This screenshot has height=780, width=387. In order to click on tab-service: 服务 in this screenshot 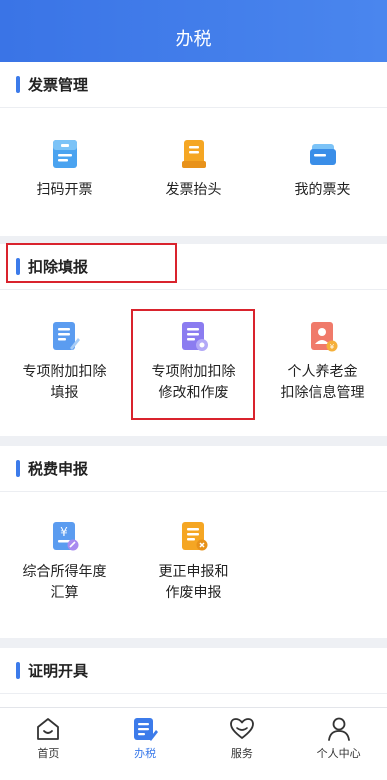, I will do `click(242, 744)`.